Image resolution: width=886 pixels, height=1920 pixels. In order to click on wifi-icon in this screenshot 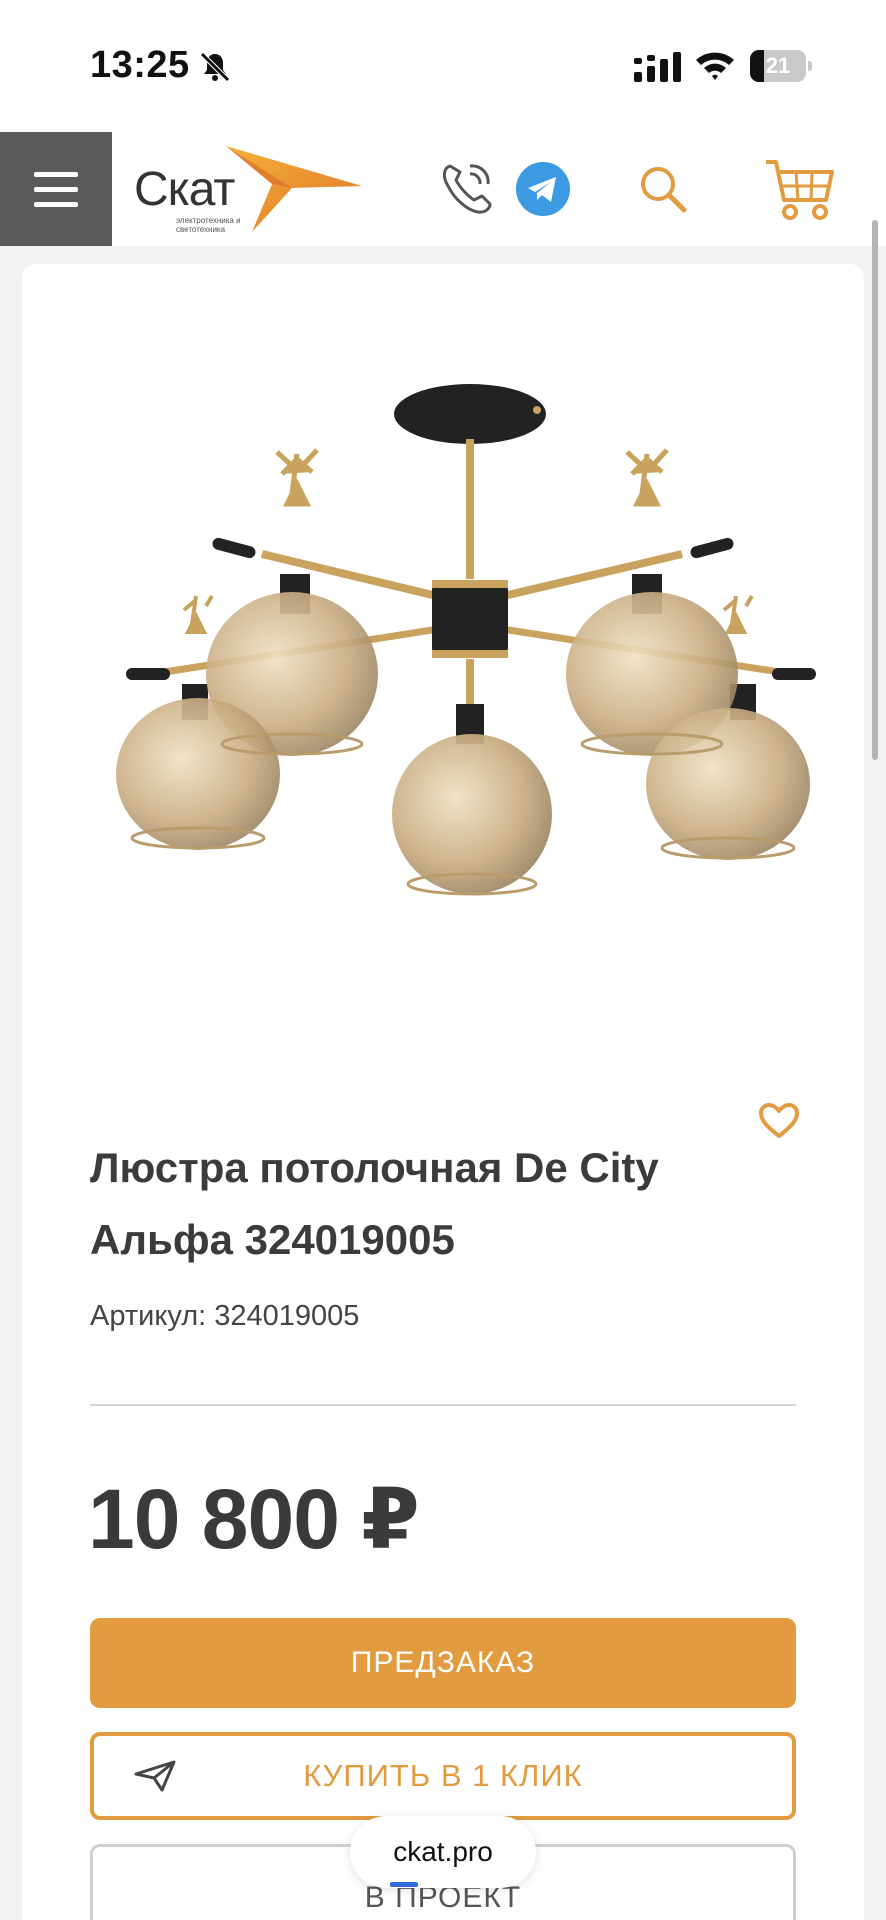, I will do `click(715, 66)`.